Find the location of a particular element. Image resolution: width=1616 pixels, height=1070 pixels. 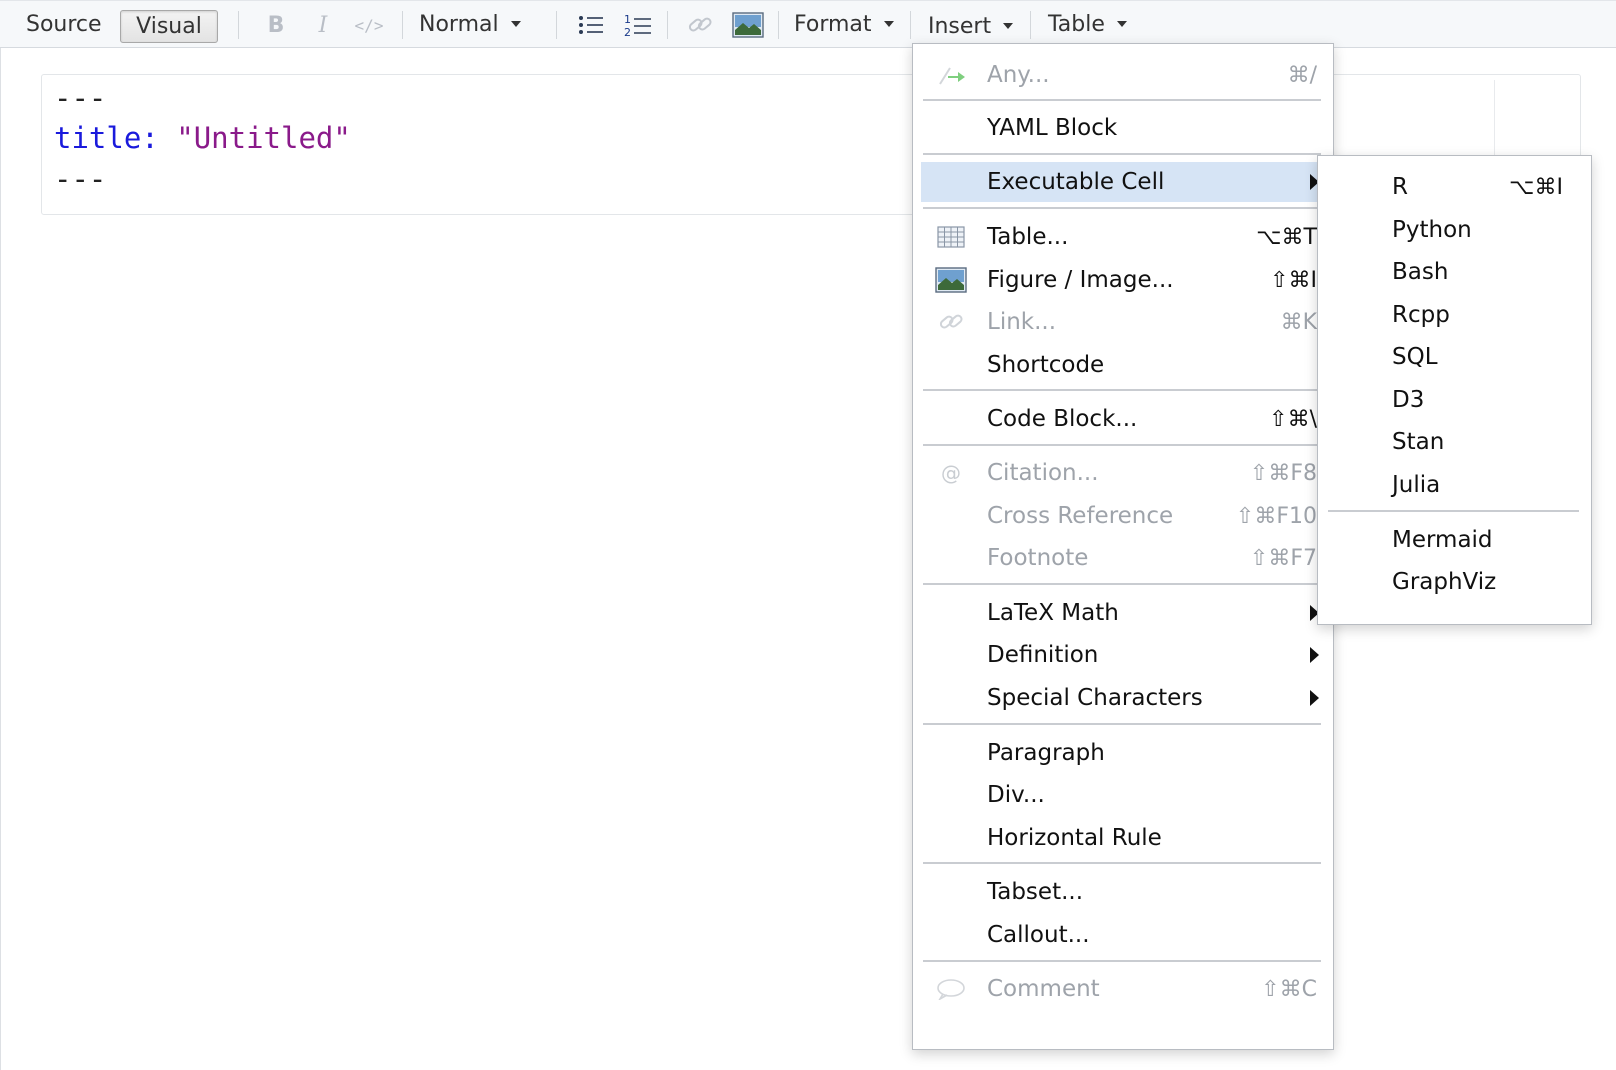

menu-item-paragraph: Paragraph is located at coordinates (1121, 753).